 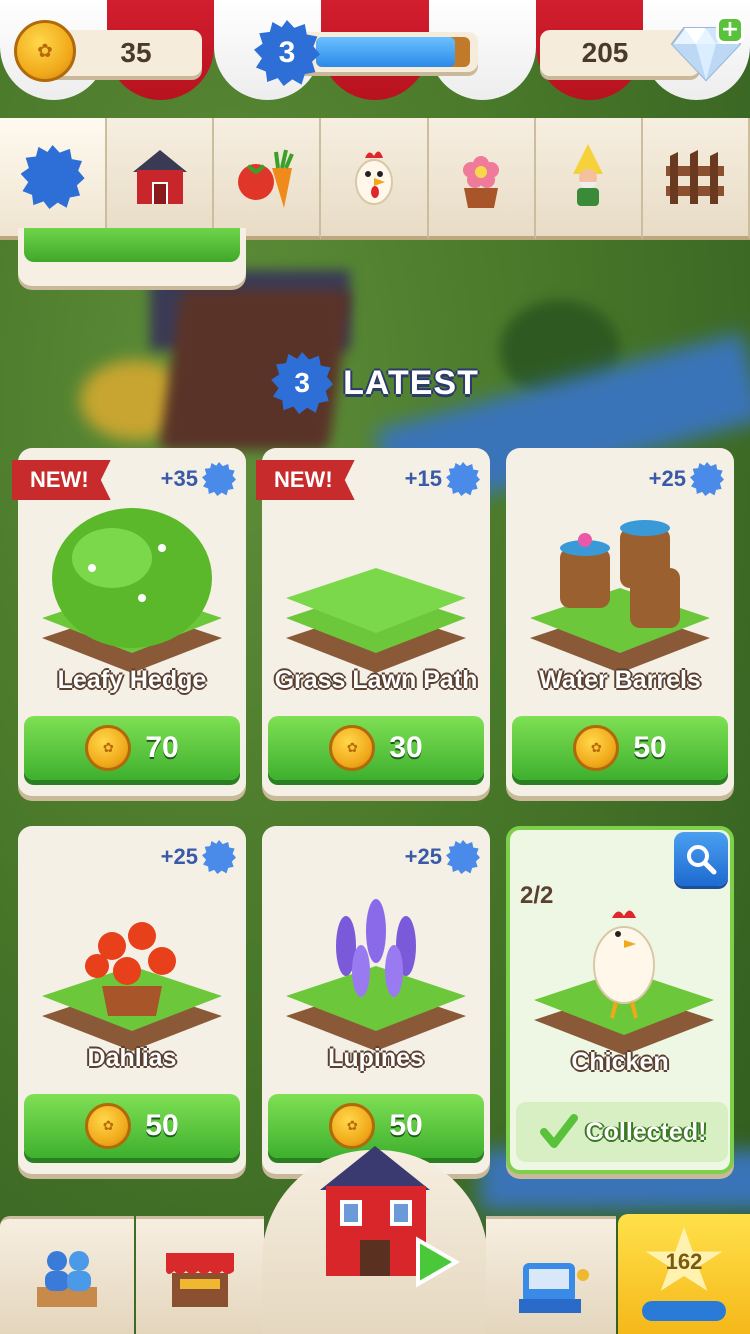 What do you see at coordinates (588, 175) in the screenshot?
I see `gnome-icon` at bounding box center [588, 175].